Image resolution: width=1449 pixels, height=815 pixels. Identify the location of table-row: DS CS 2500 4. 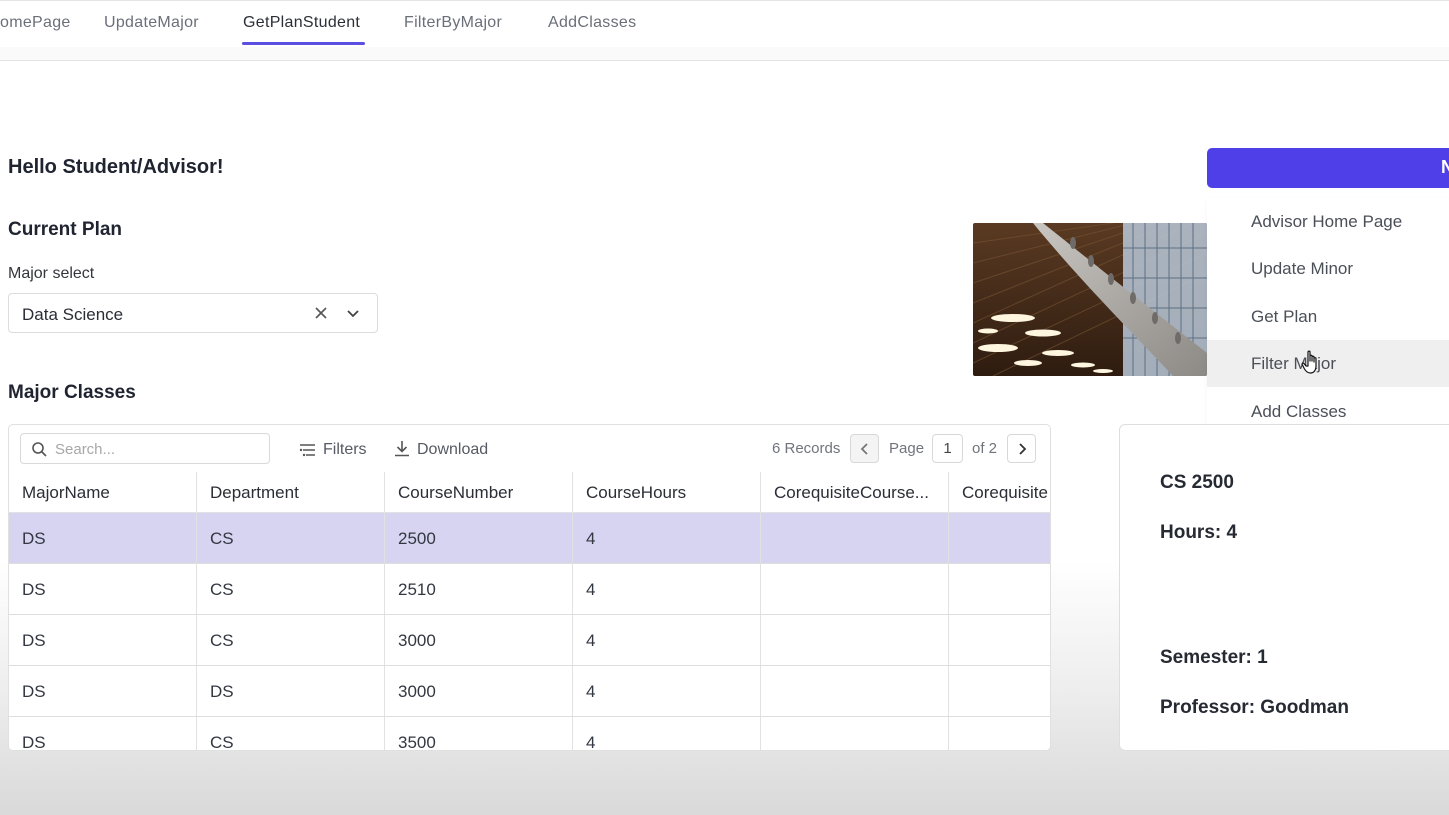
(529, 538).